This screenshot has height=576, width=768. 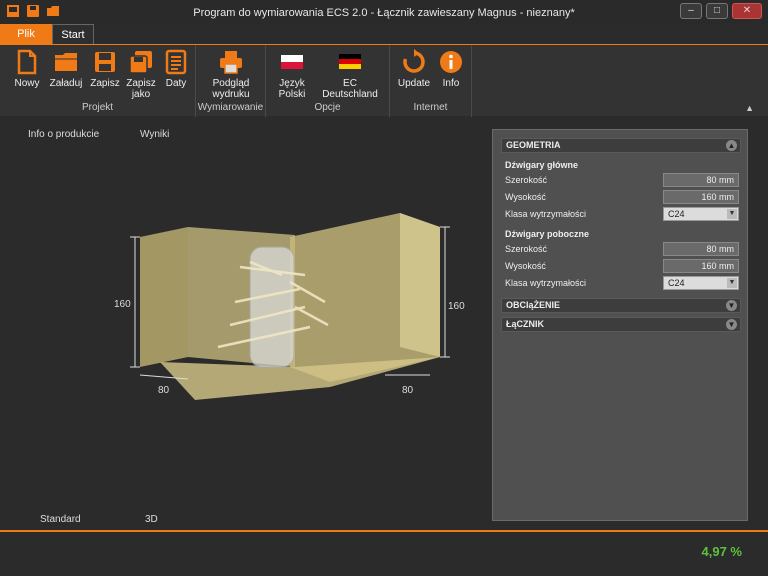 What do you see at coordinates (747, 11) in the screenshot?
I see `close-button: ✕` at bounding box center [747, 11].